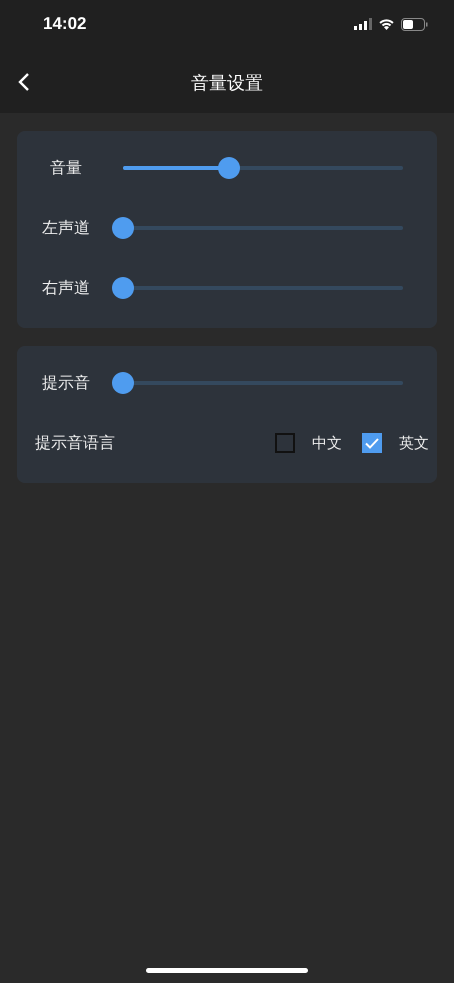  I want to click on back-icon, so click(24, 82).